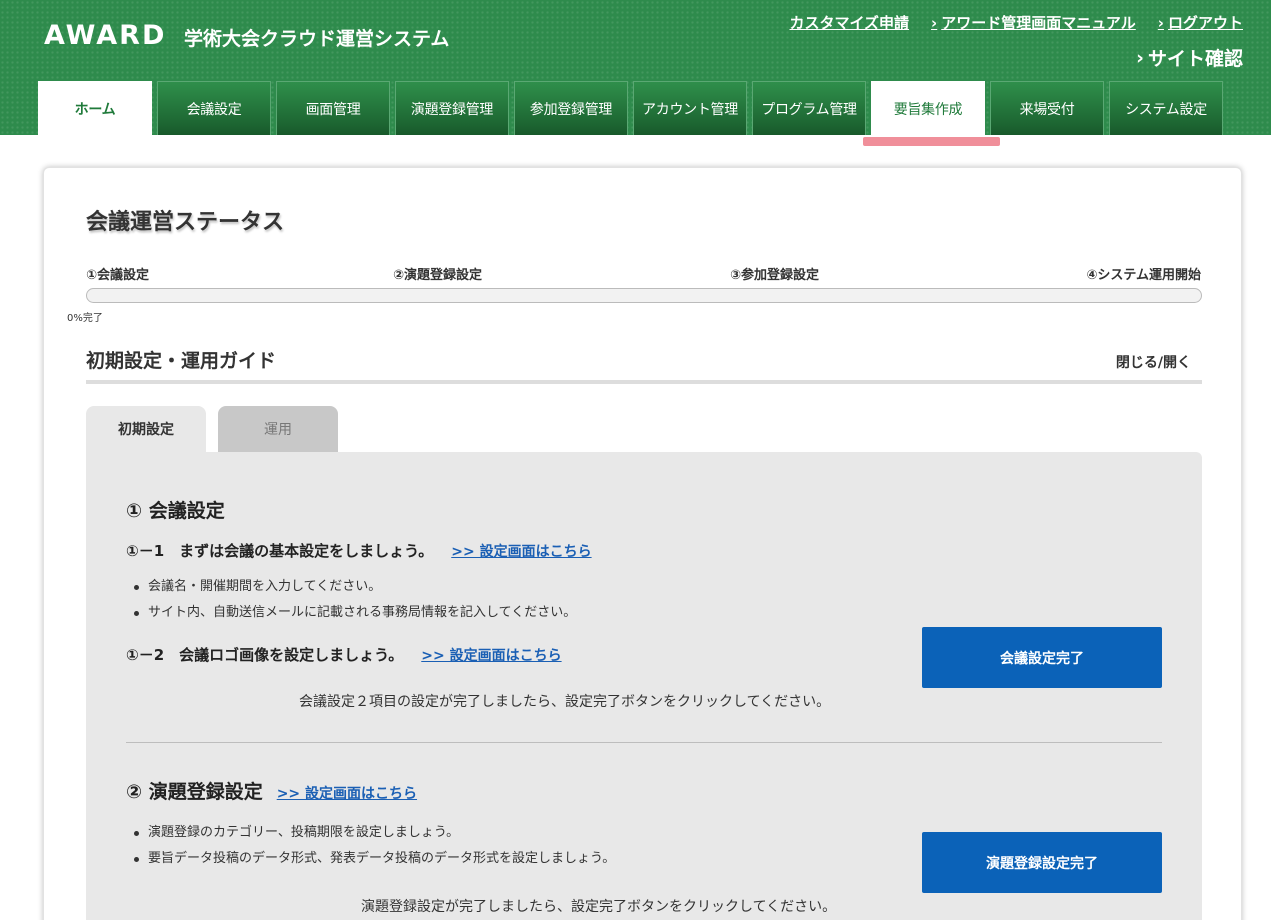 This screenshot has width=1271, height=920. What do you see at coordinates (146, 429) in the screenshot?
I see `tab-initial-settings: 初期設定` at bounding box center [146, 429].